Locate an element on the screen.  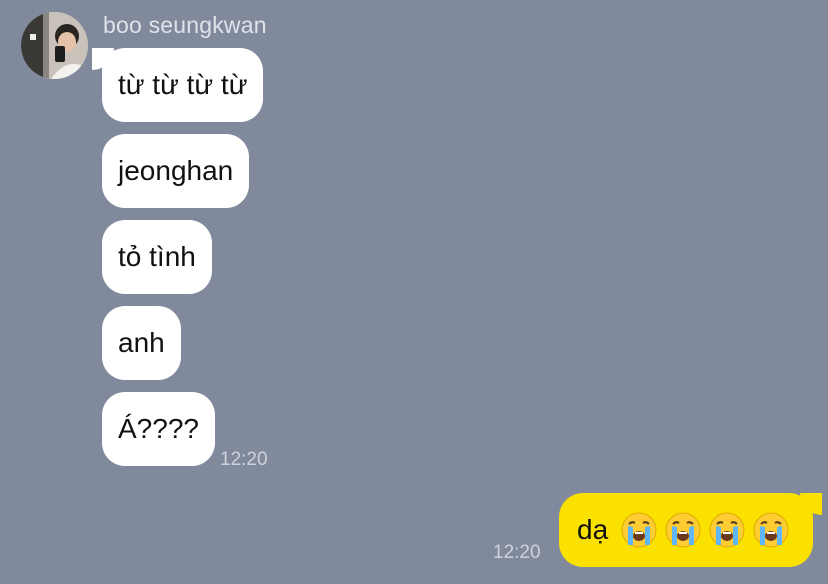
incoming-message-bubble: từ từ từ từ is located at coordinates (177, 85).